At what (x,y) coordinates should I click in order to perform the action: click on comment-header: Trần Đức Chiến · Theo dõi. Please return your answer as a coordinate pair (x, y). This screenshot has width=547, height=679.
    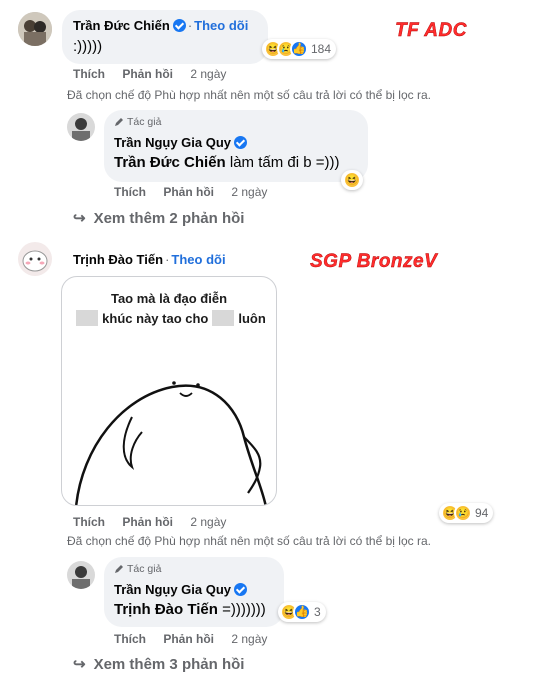
    Looking at the image, I should click on (160, 26).